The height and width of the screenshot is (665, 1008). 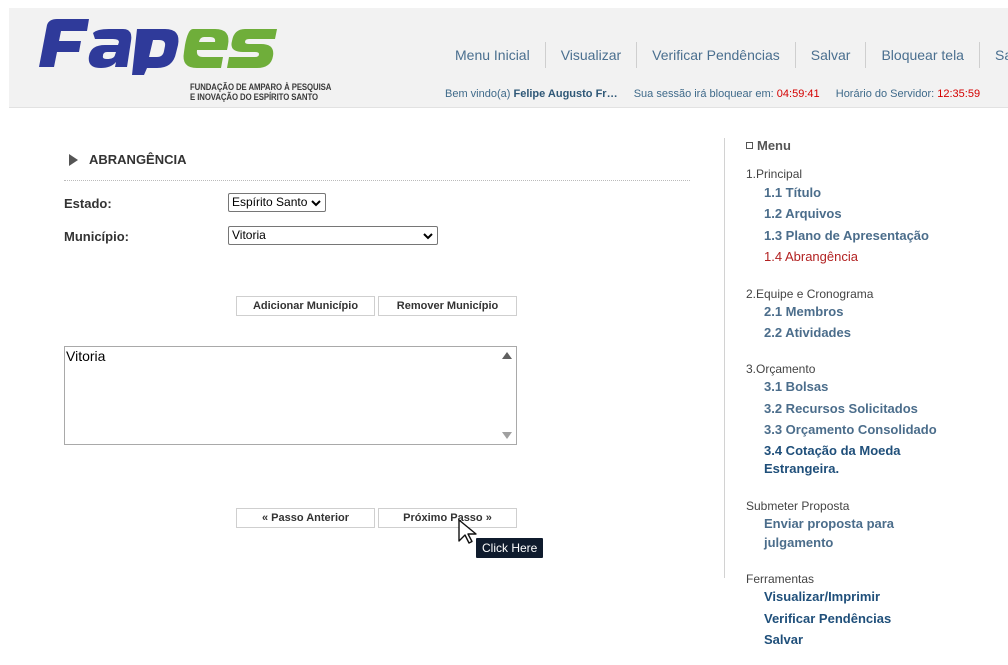 I want to click on estado-select-value: Espírito Santo, so click(x=270, y=202).